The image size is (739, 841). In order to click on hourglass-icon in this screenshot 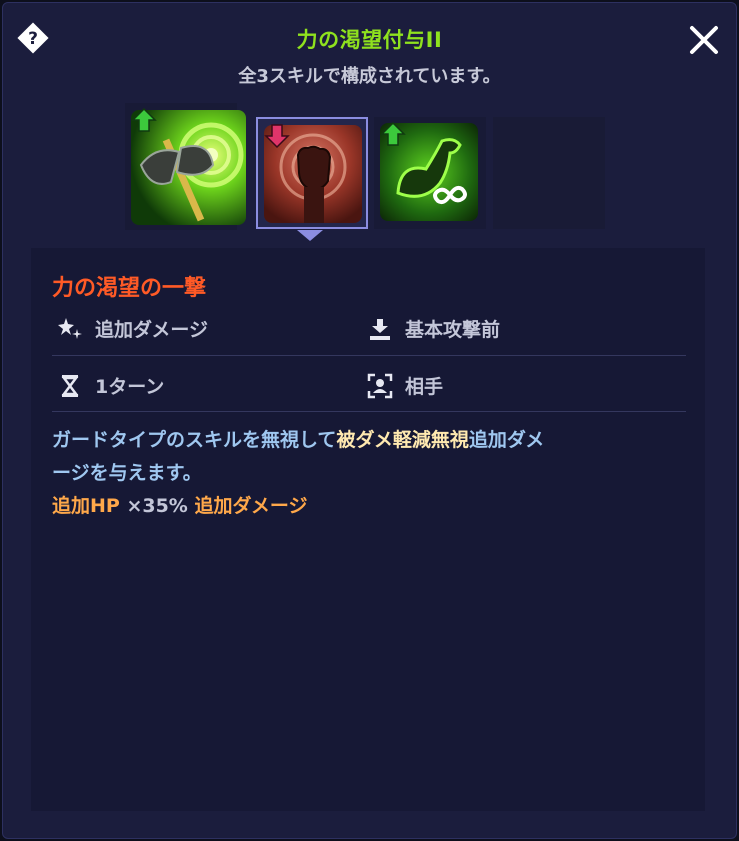, I will do `click(70, 386)`.